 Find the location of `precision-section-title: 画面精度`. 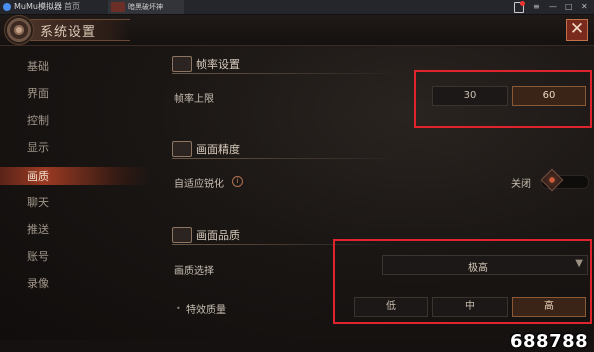

precision-section-title: 画面精度 is located at coordinates (218, 149).